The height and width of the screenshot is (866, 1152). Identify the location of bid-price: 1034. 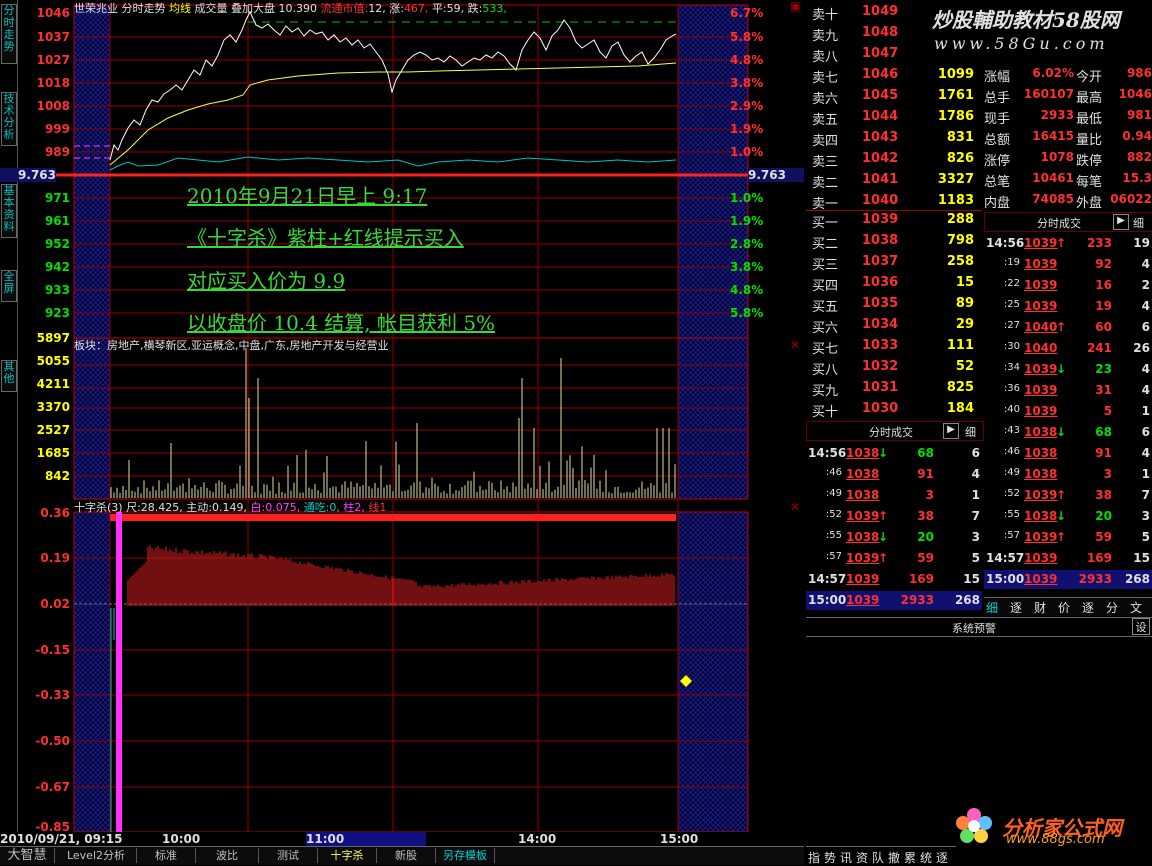
(880, 327).